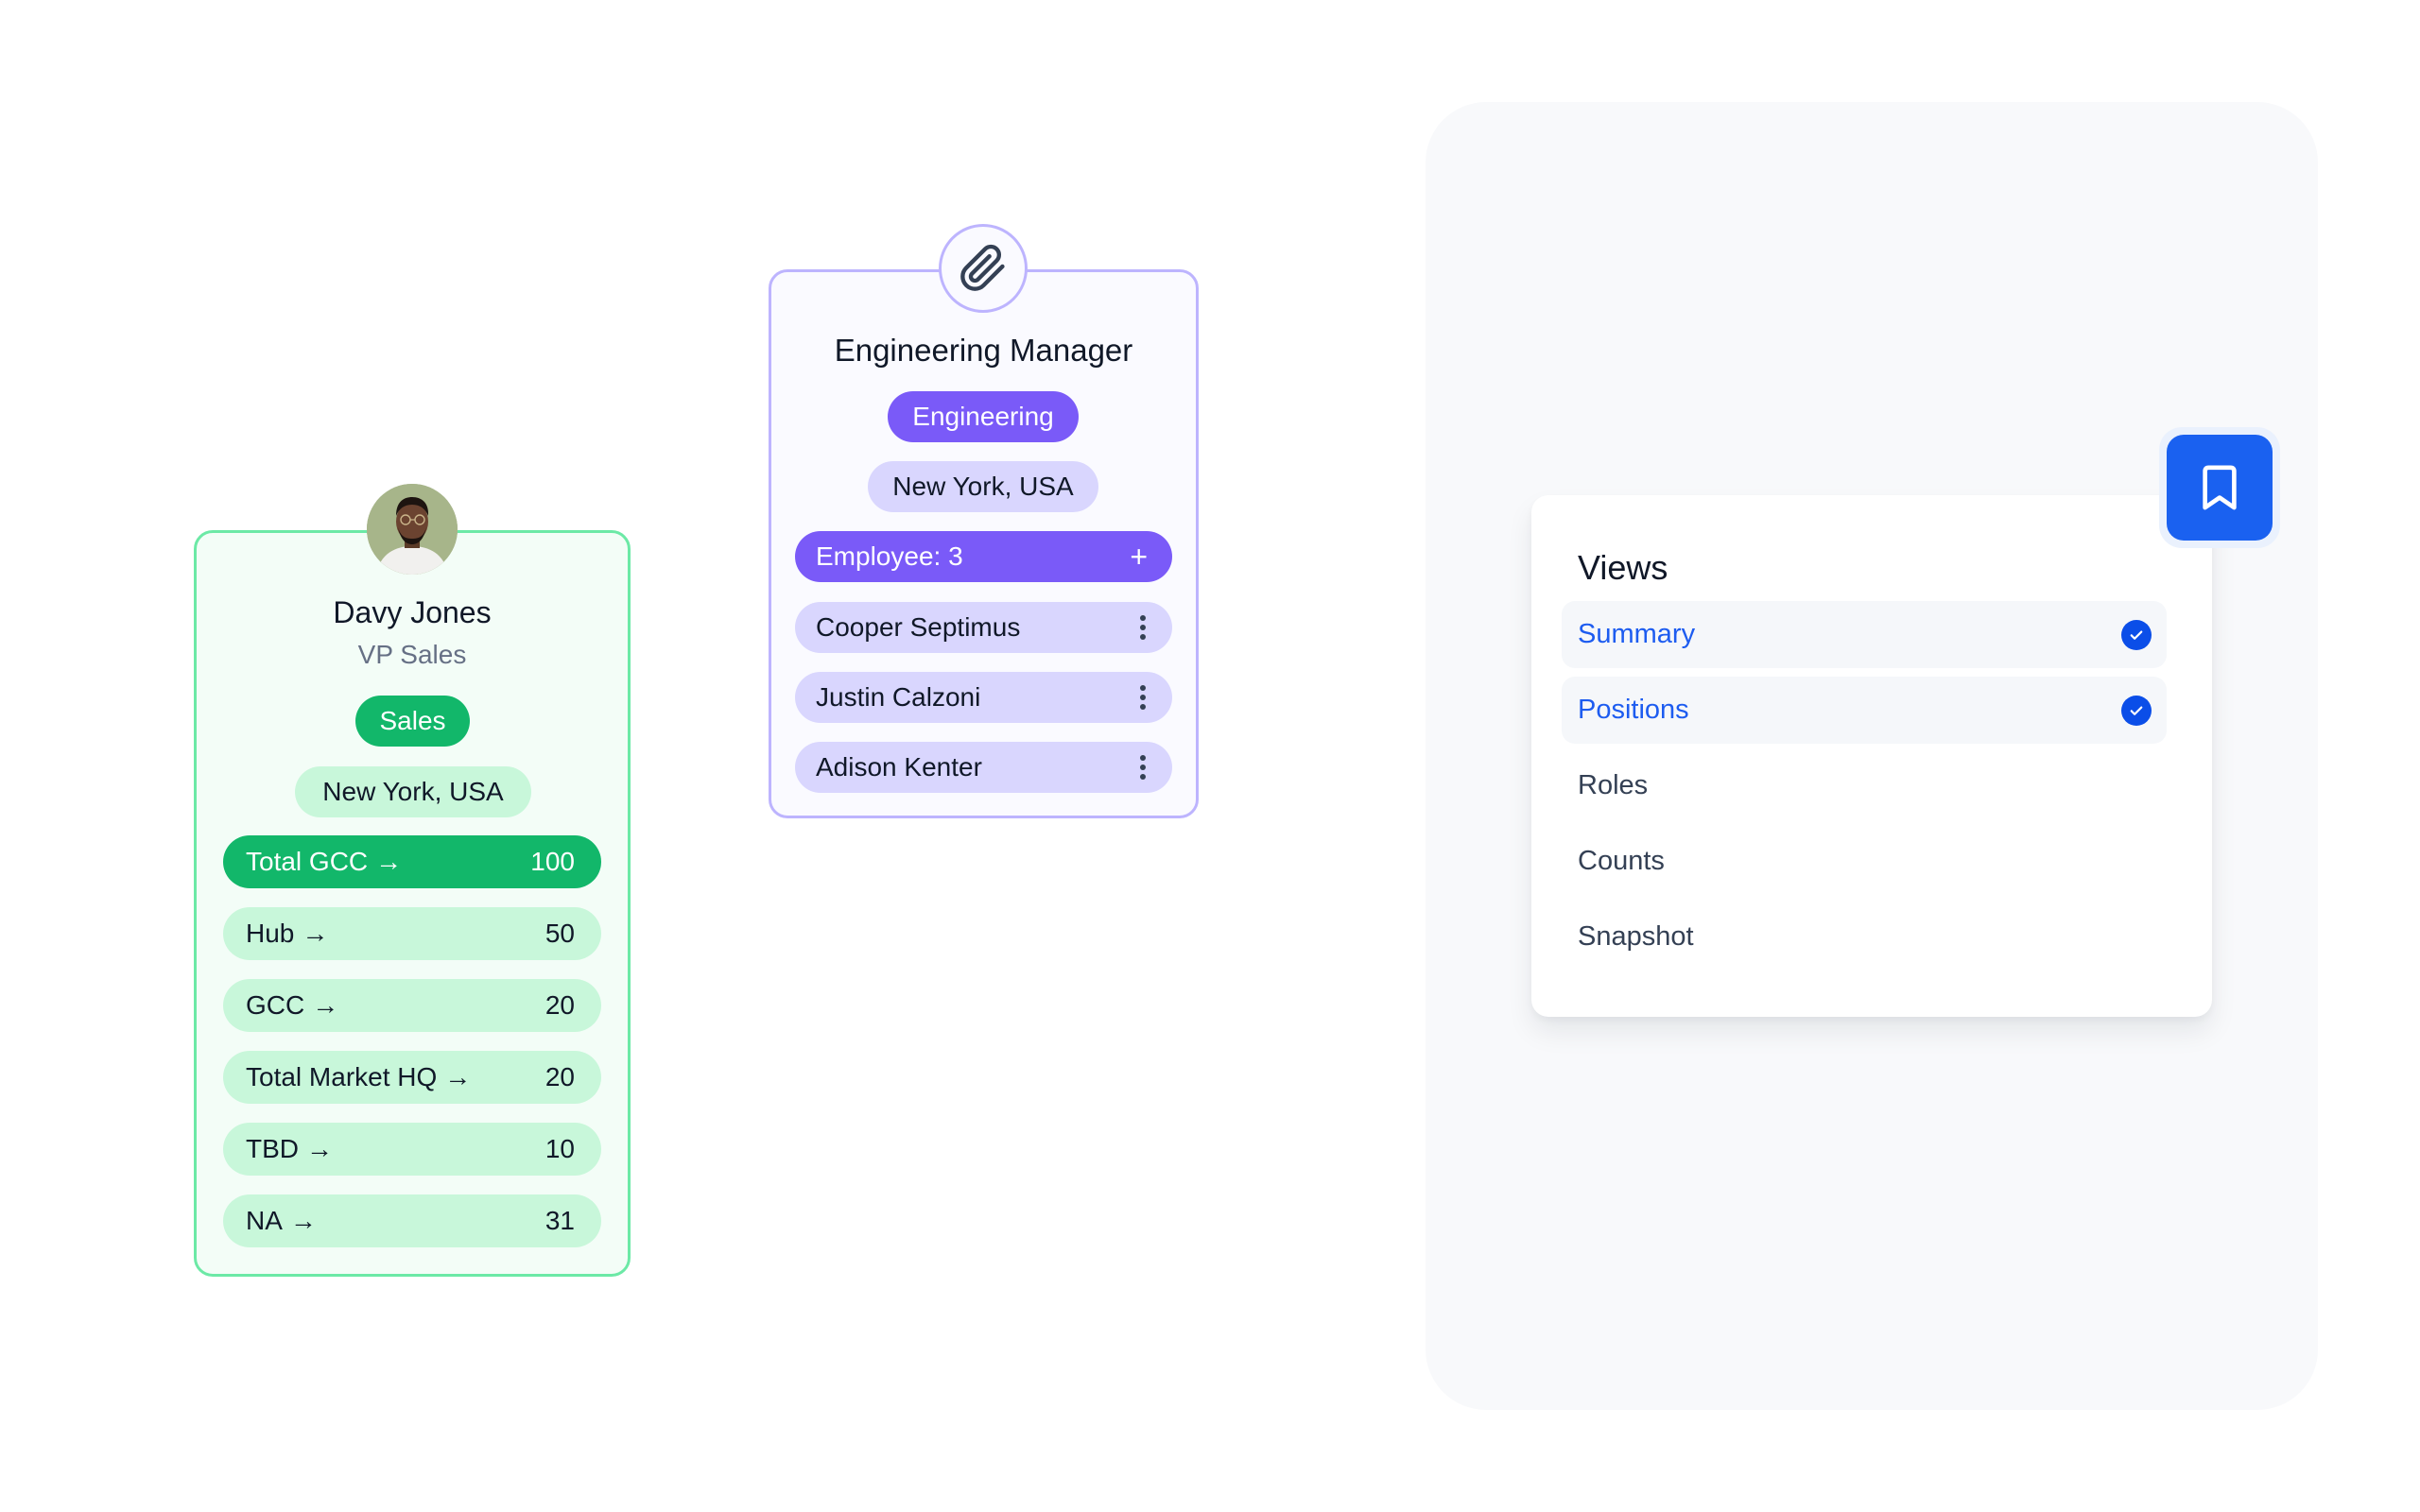  I want to click on employee-row: Adison Kenter, so click(984, 767).